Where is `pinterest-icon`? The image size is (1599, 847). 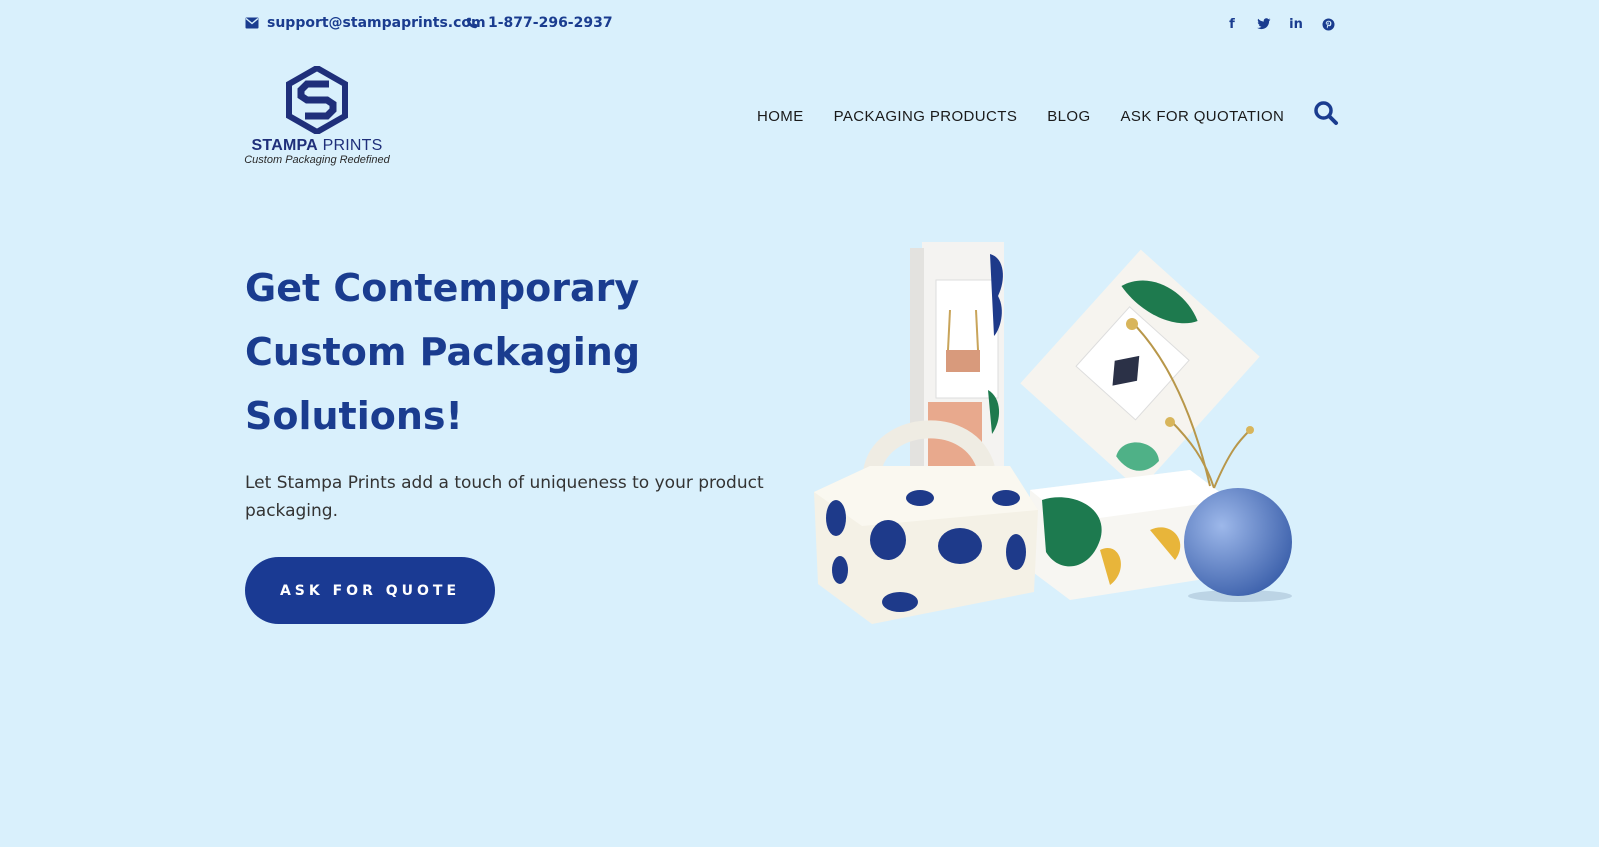
pinterest-icon is located at coordinates (1328, 24).